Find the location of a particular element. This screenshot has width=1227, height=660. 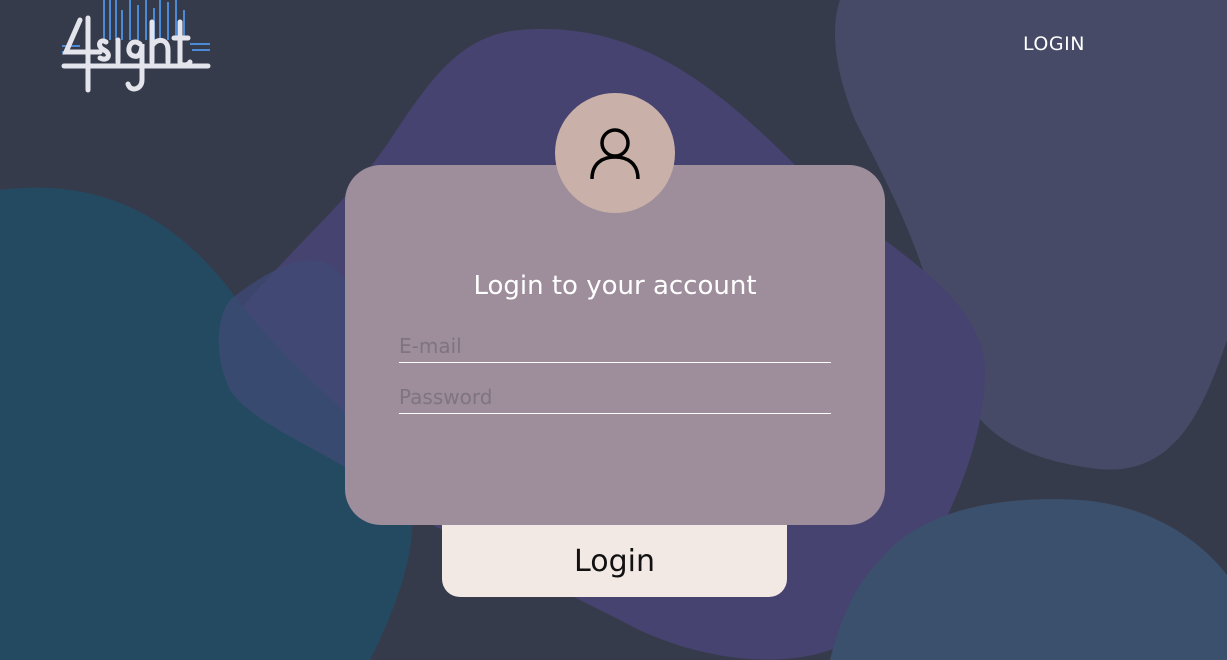

login-title: Login to your account is located at coordinates (615, 286).